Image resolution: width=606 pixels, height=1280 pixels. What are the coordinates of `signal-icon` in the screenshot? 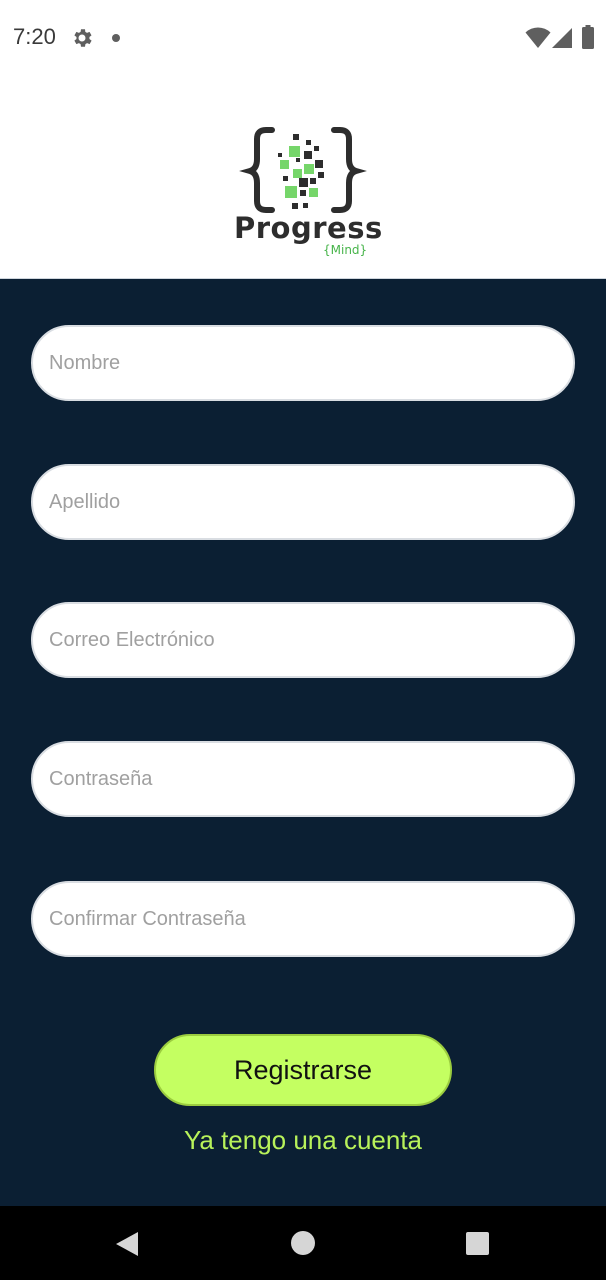 It's located at (562, 38).